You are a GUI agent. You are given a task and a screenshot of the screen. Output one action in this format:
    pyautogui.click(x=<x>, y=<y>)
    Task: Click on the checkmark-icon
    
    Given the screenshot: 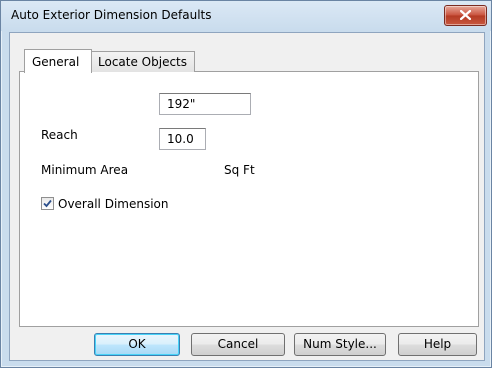 What is the action you would take?
    pyautogui.click(x=47, y=203)
    